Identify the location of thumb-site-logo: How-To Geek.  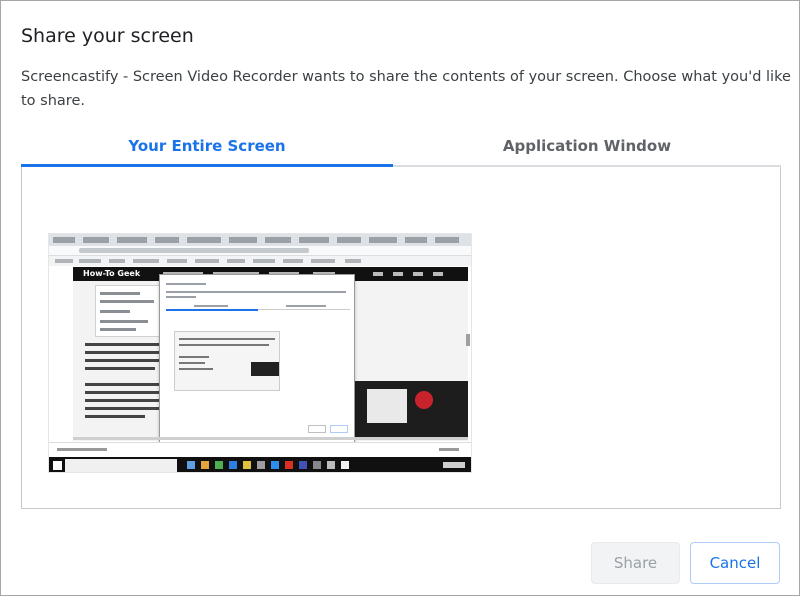
(112, 273).